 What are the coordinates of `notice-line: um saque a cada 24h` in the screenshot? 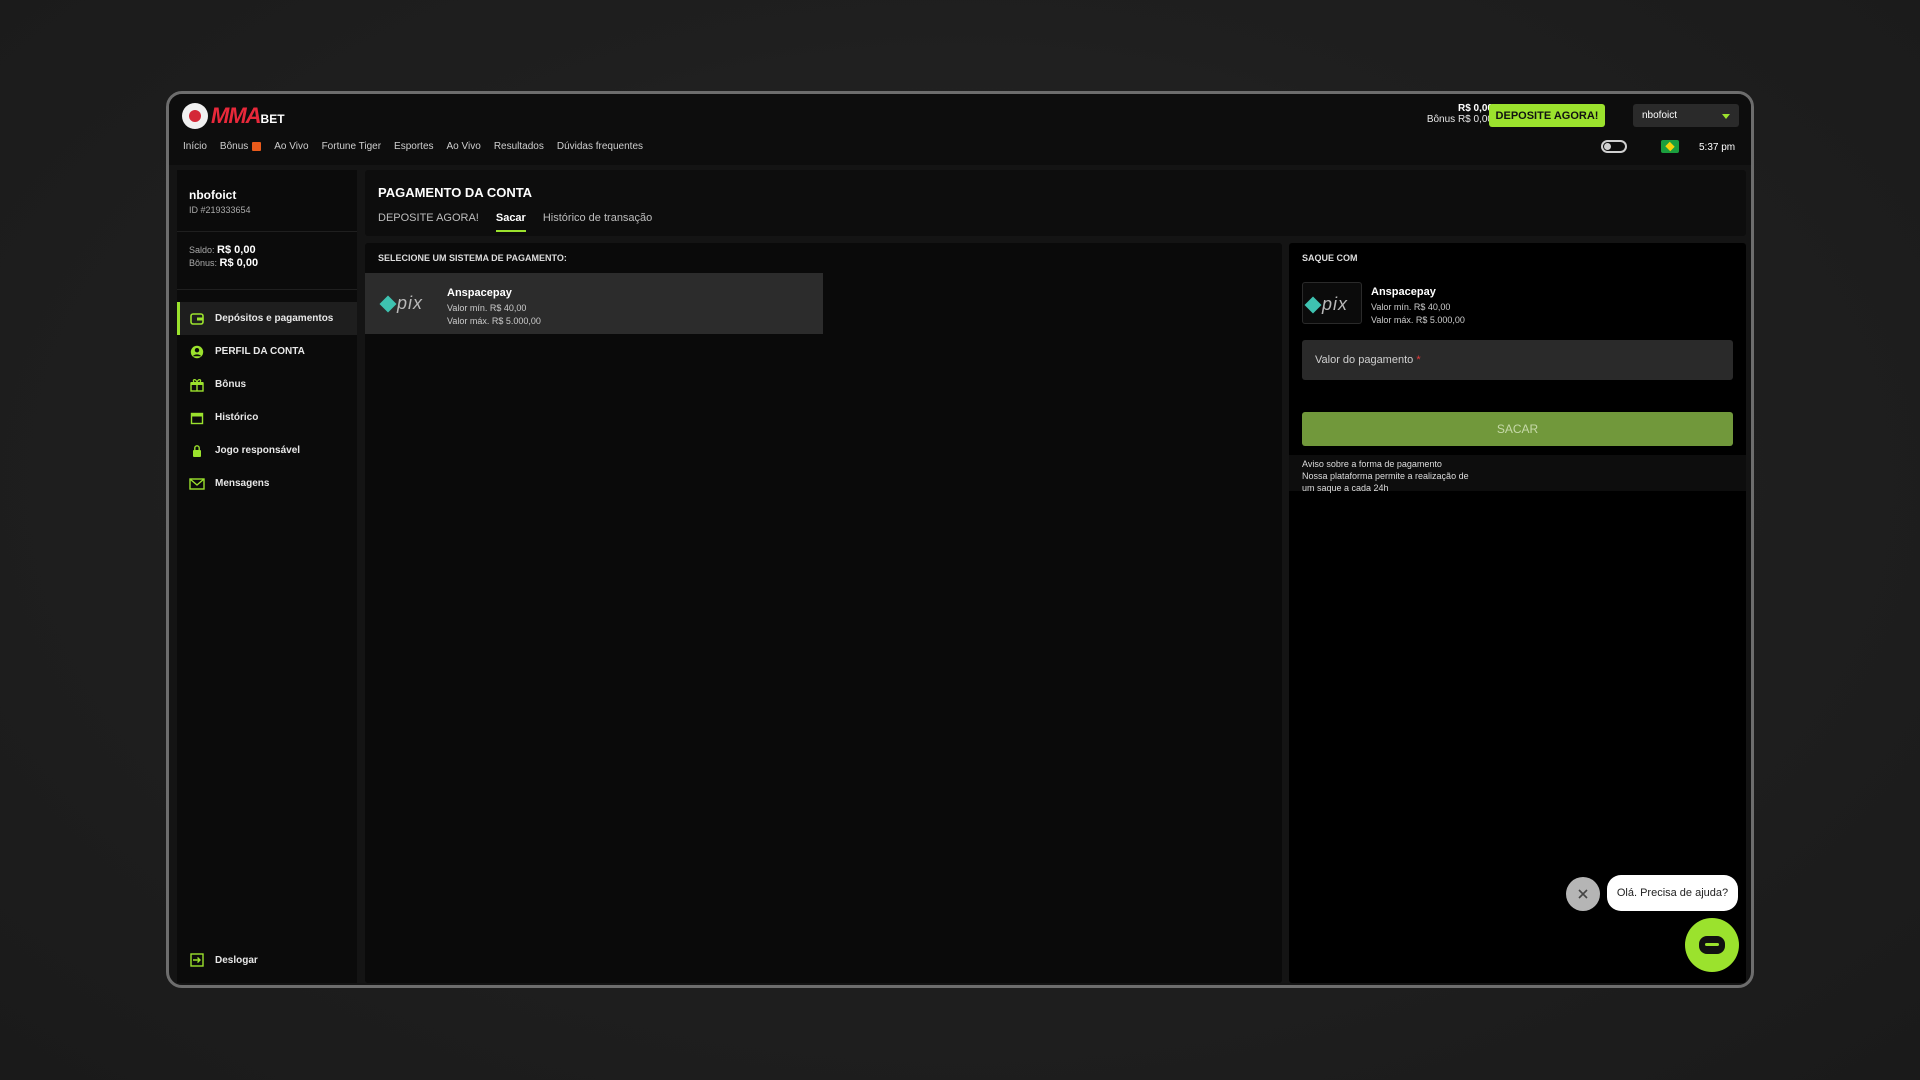 It's located at (1345, 488).